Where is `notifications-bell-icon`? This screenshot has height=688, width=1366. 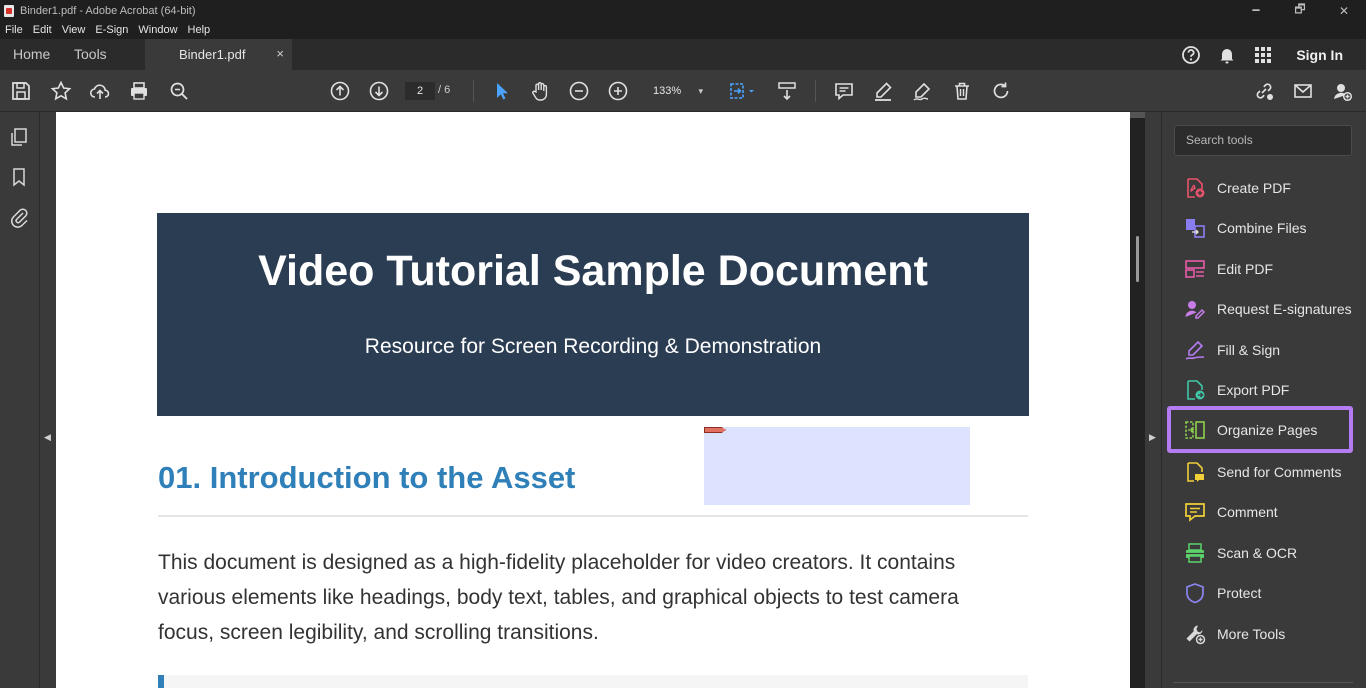 notifications-bell-icon is located at coordinates (1227, 55).